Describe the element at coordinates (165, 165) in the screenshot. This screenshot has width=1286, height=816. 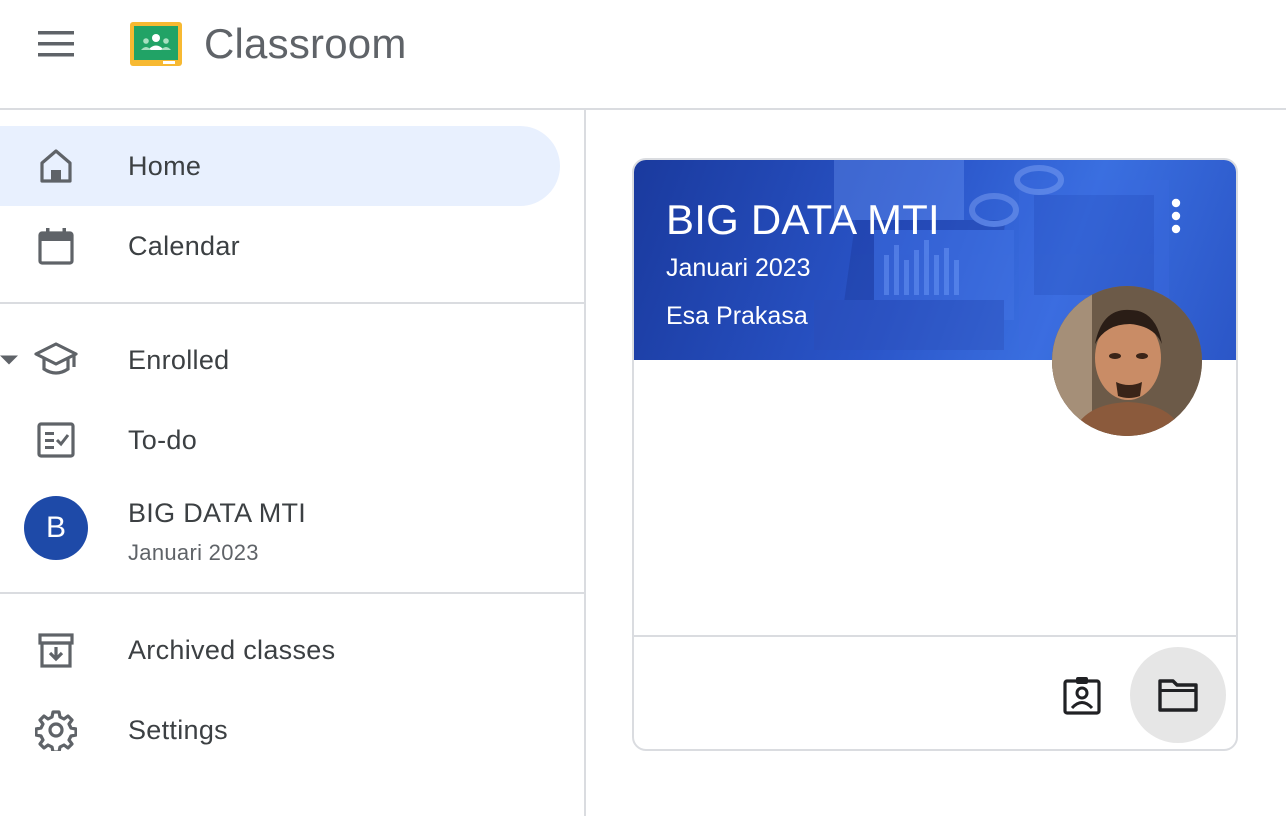
I see `sidebar-item-label: Home` at that location.